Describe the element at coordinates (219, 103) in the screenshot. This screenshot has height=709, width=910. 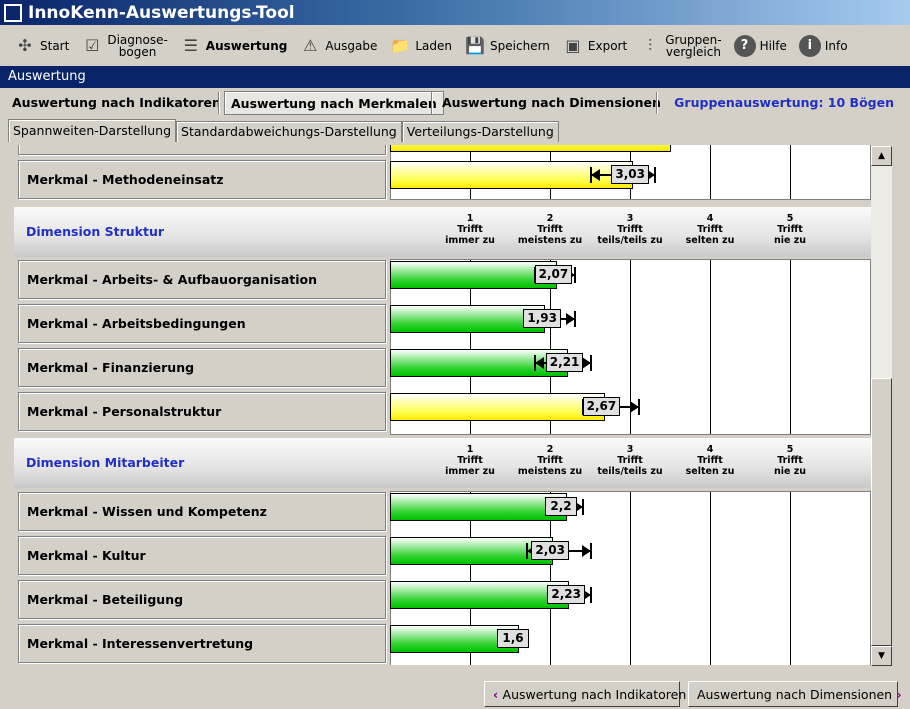
I see `divider` at that location.